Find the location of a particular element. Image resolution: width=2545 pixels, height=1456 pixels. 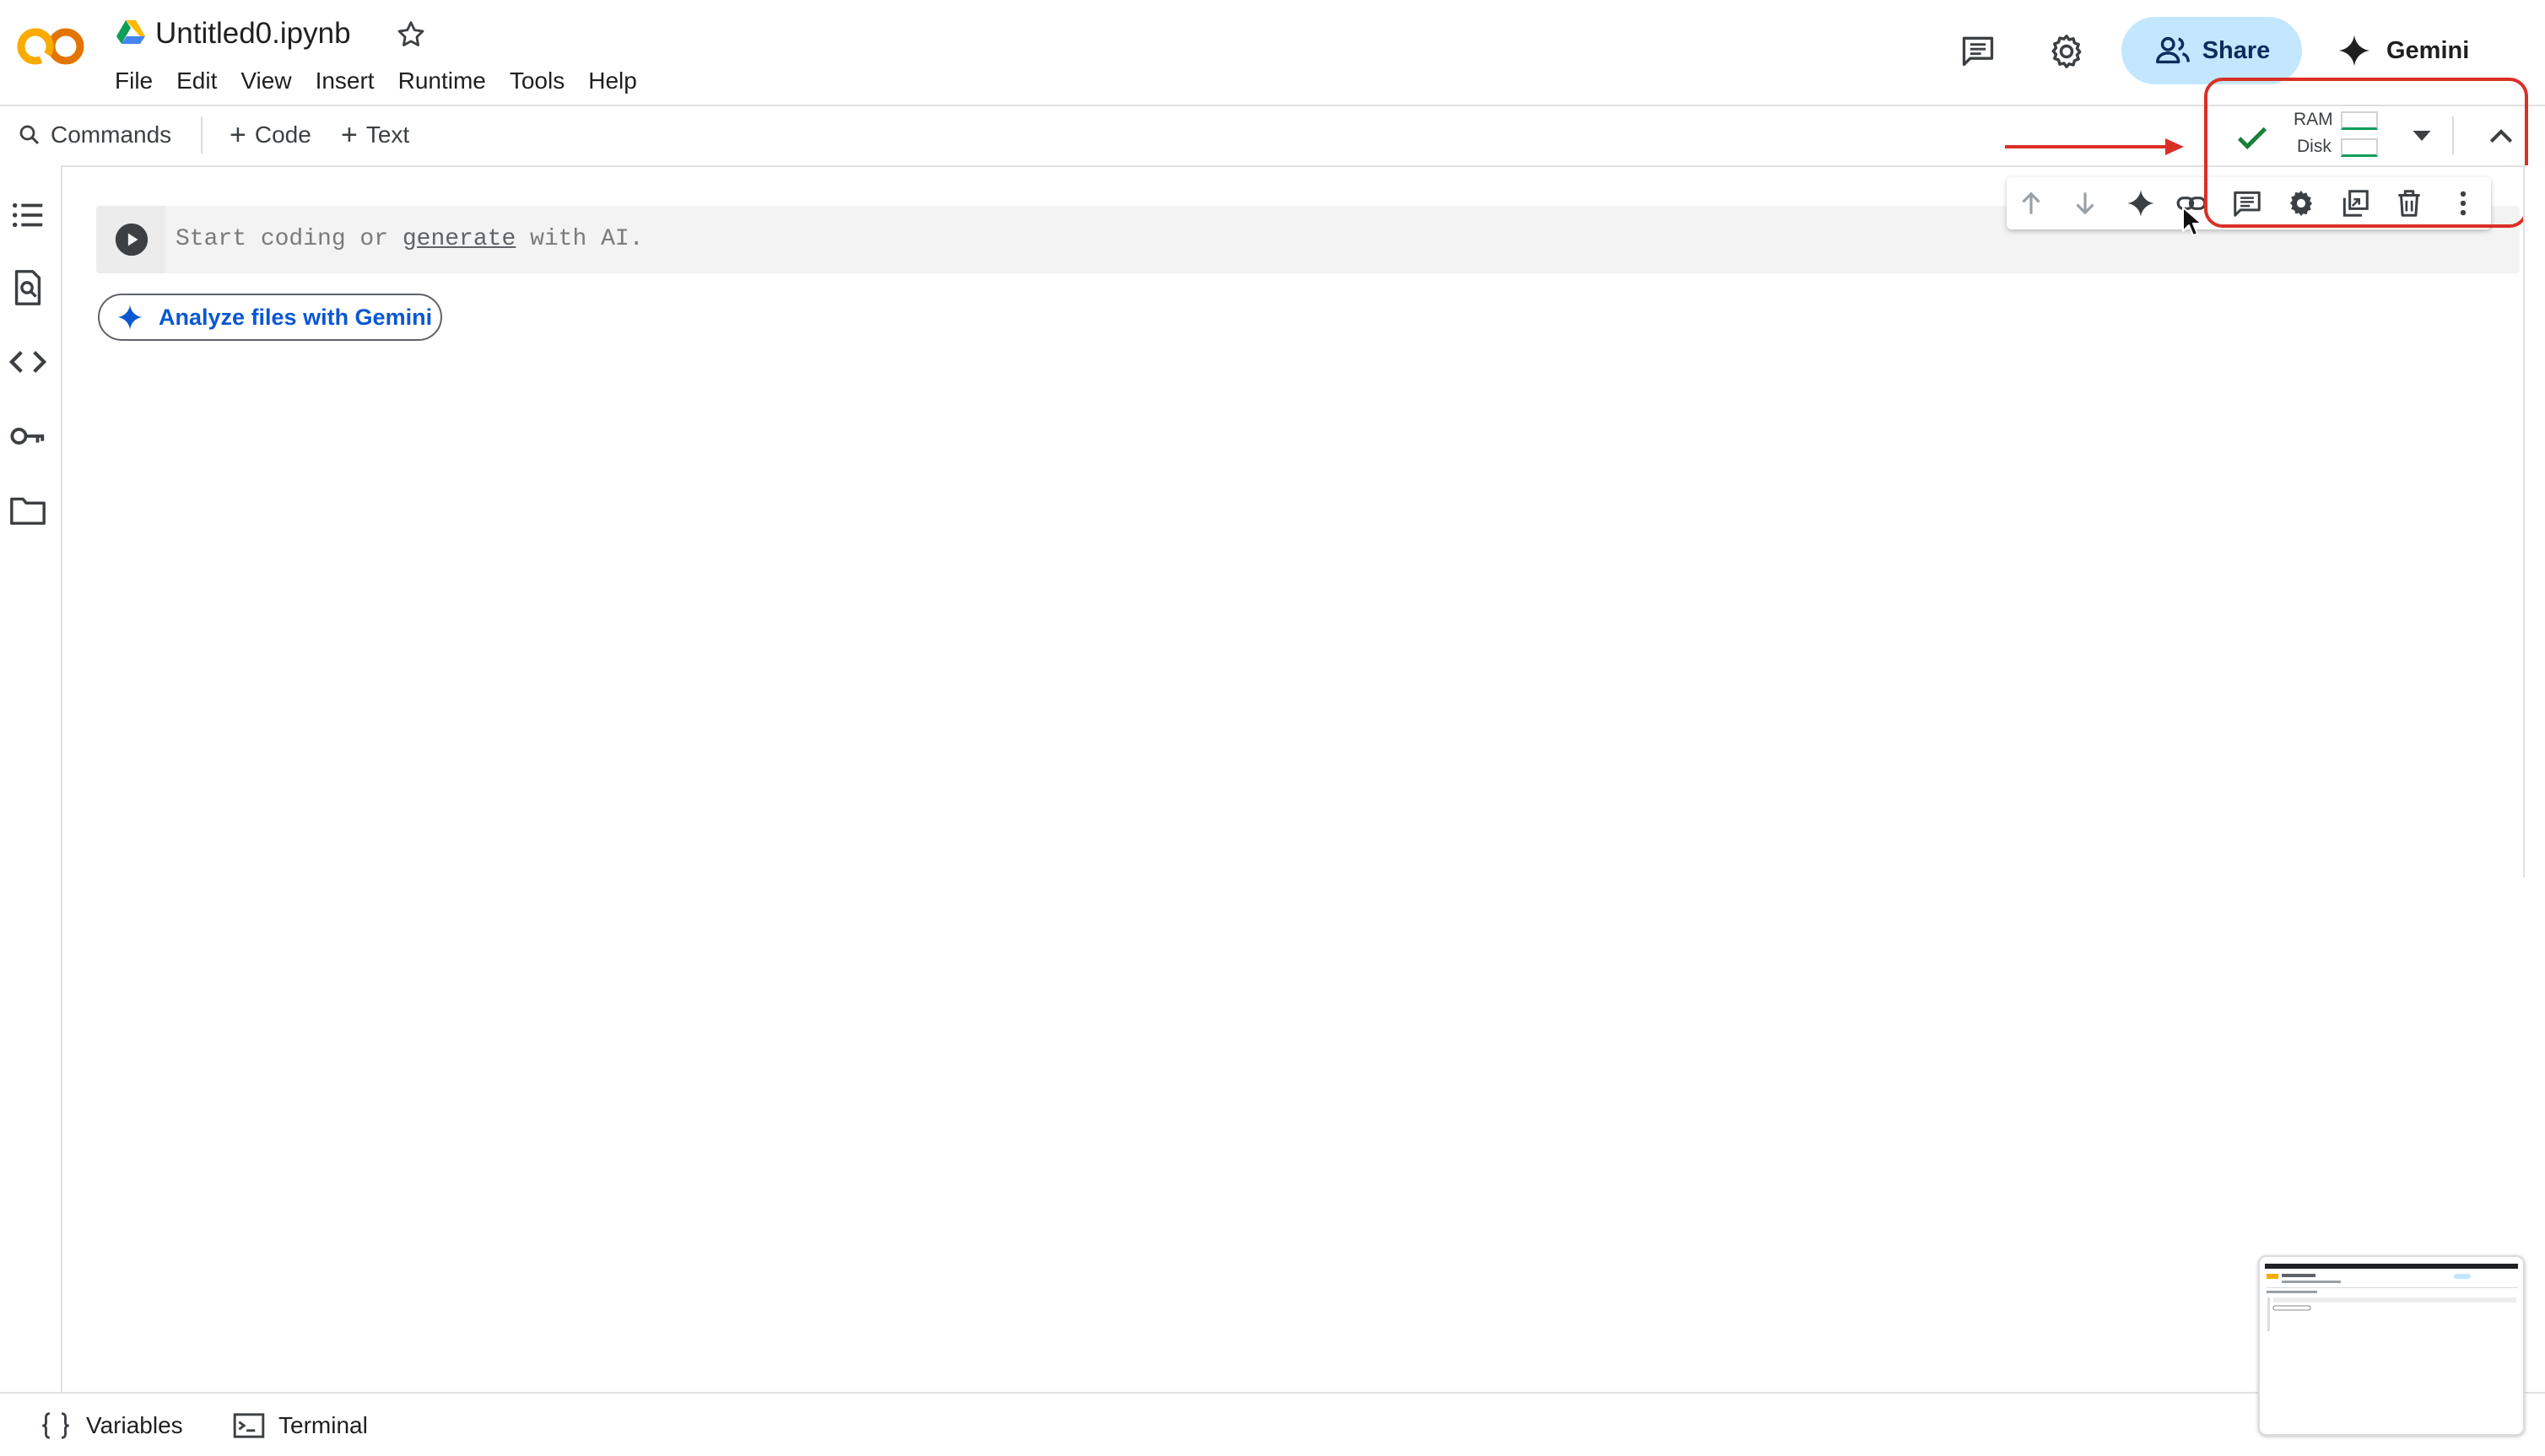

terminal-button: Terminal is located at coordinates (300, 1426).